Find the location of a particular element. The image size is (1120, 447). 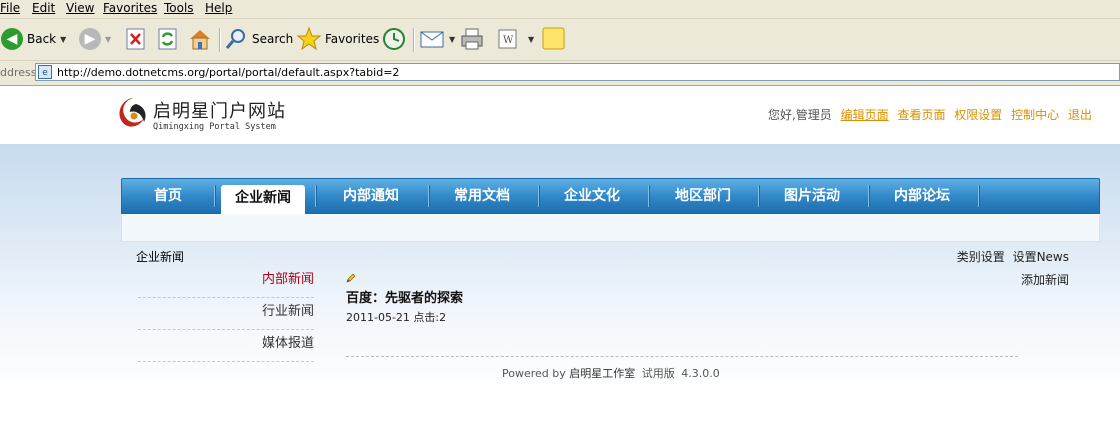

greeting: 您好,管理员 is located at coordinates (799, 115).